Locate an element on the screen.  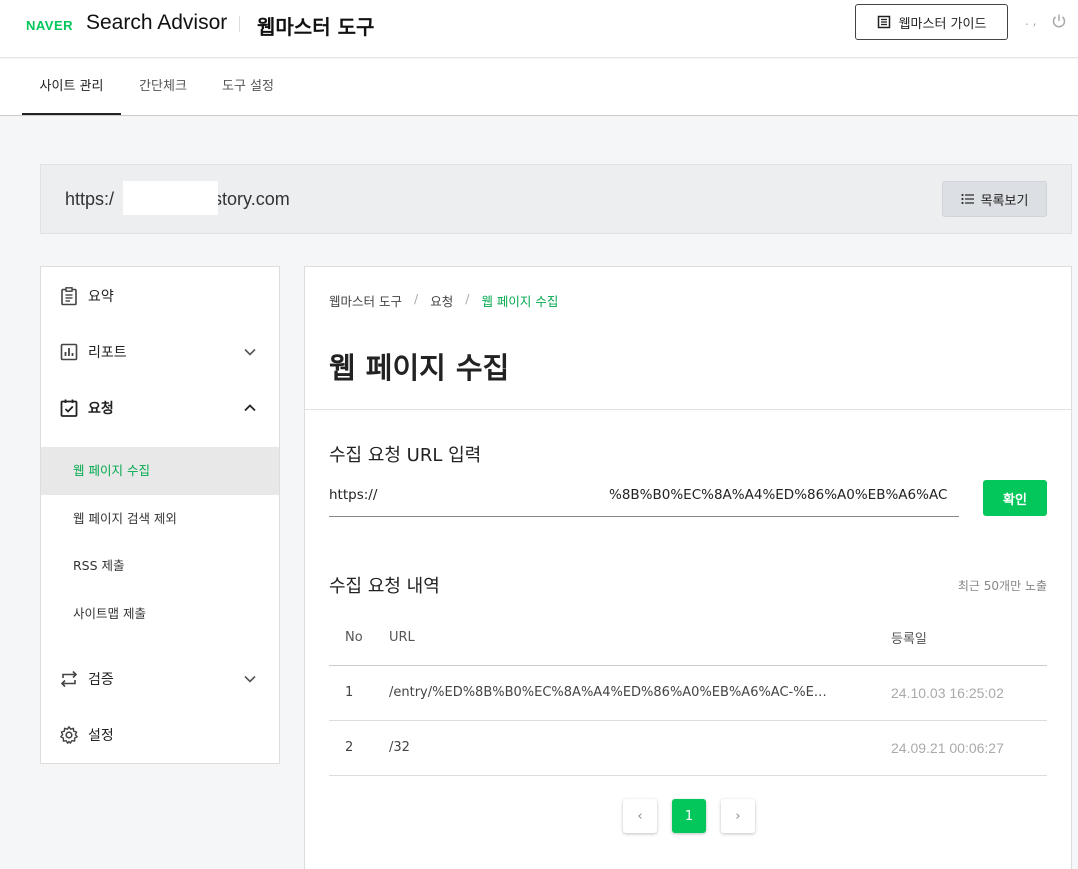
sidebar-sub-rss-submit: RSS 제출 is located at coordinates (160, 566).